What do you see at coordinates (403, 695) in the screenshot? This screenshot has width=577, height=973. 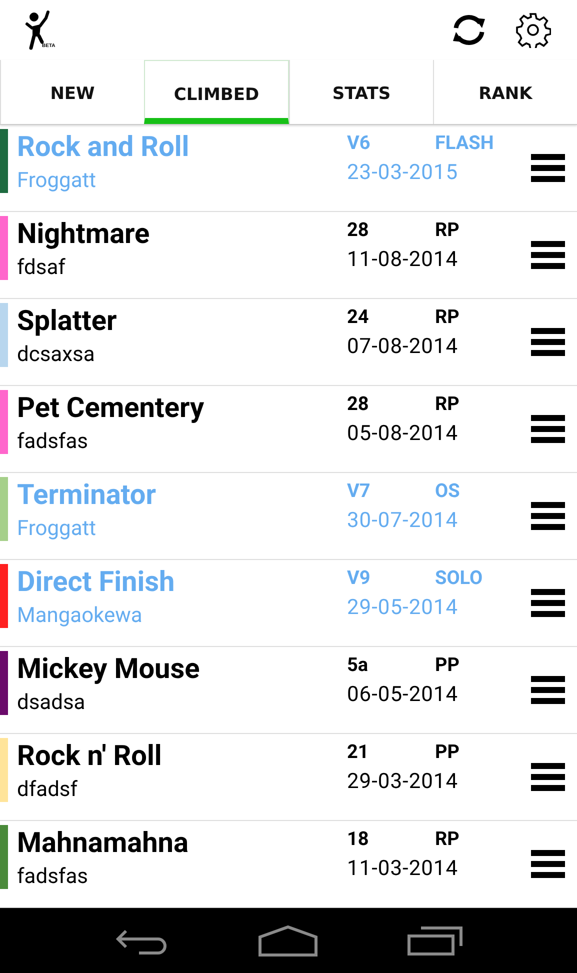 I see `climb-date: 06-05-2014` at bounding box center [403, 695].